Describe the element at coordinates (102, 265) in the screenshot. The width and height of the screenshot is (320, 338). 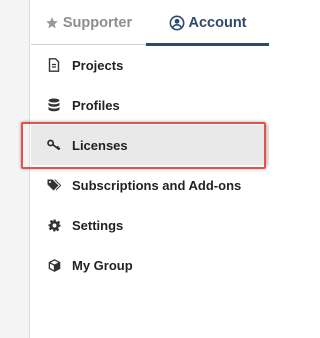
I see `menu-item-label: My Group` at that location.